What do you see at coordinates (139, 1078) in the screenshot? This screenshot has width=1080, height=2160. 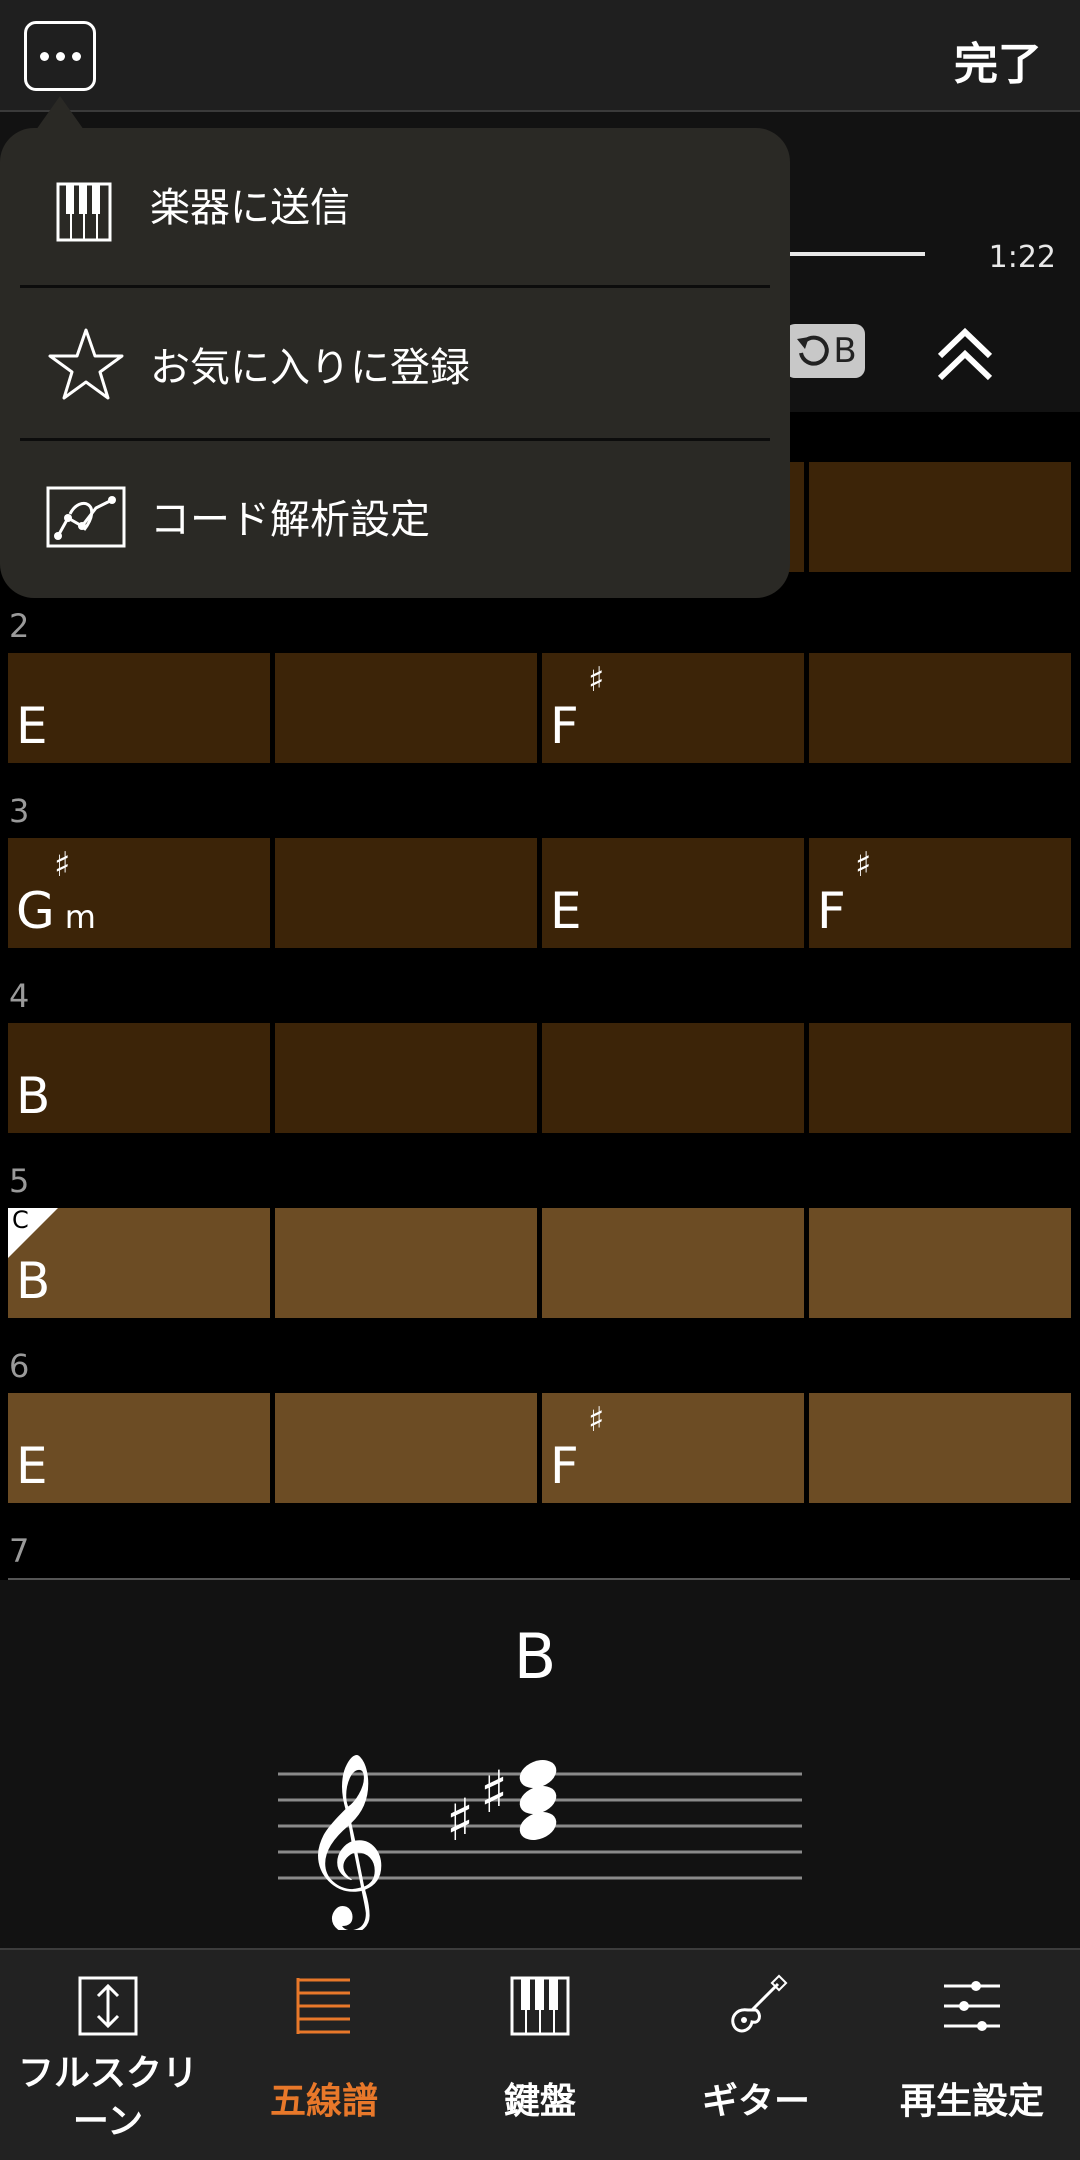 I see `chord-cell: B` at bounding box center [139, 1078].